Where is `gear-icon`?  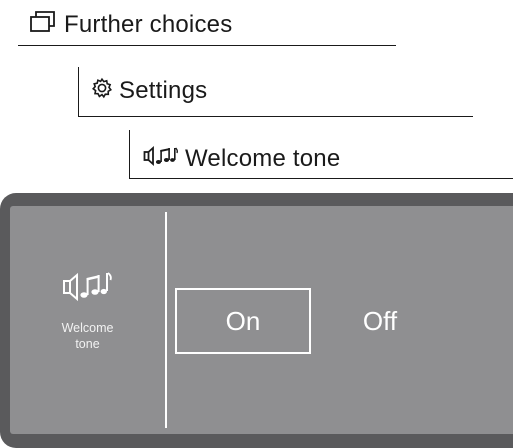
gear-icon is located at coordinates (102, 91).